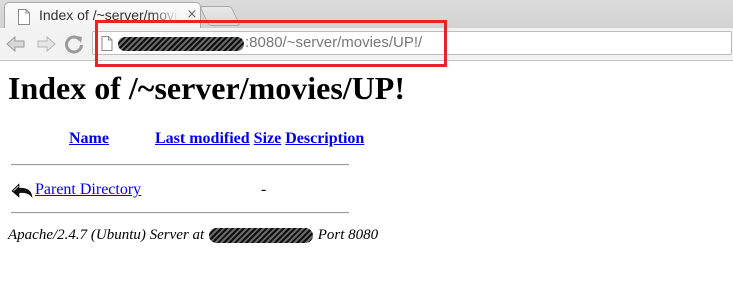 Image resolution: width=733 pixels, height=293 pixels. Describe the element at coordinates (106, 235) in the screenshot. I see `server-signature-prefix: Apache/2.4.7 (Ubuntu) Server at` at that location.